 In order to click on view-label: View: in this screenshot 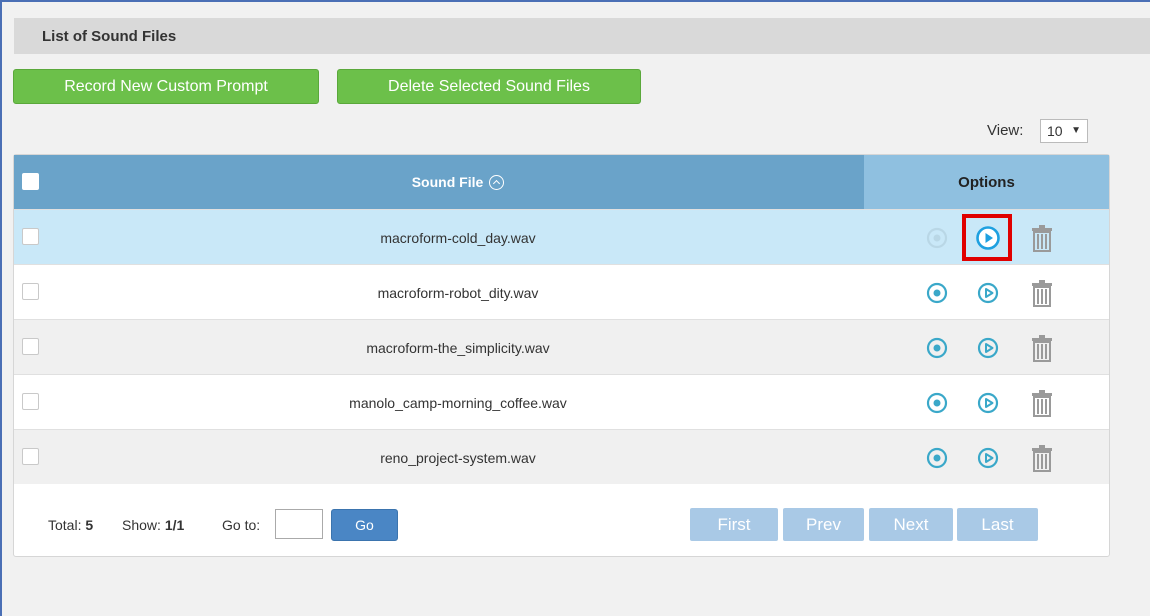, I will do `click(1005, 130)`.